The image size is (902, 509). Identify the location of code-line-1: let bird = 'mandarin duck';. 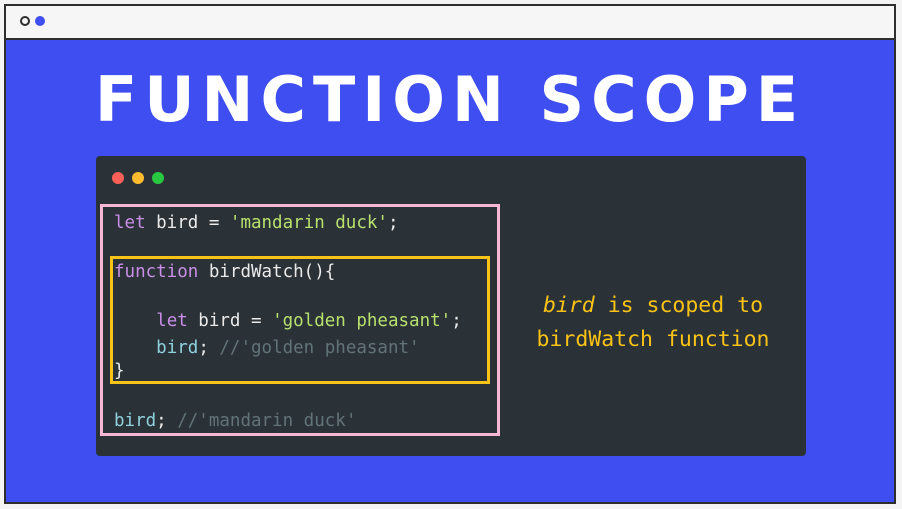
(256, 223).